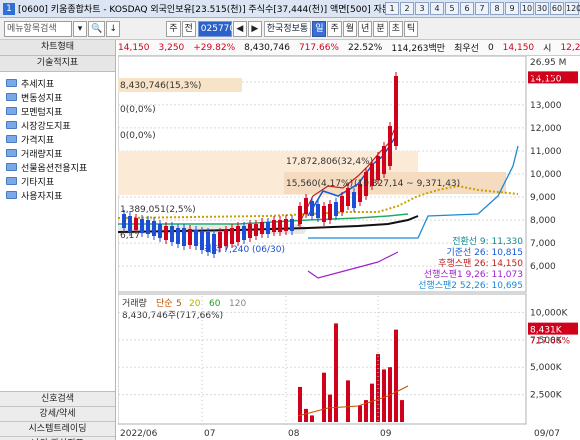 This screenshot has height=440, width=580. I want to click on sidebar-item-6: 선물옵션전용지표, so click(57, 167).